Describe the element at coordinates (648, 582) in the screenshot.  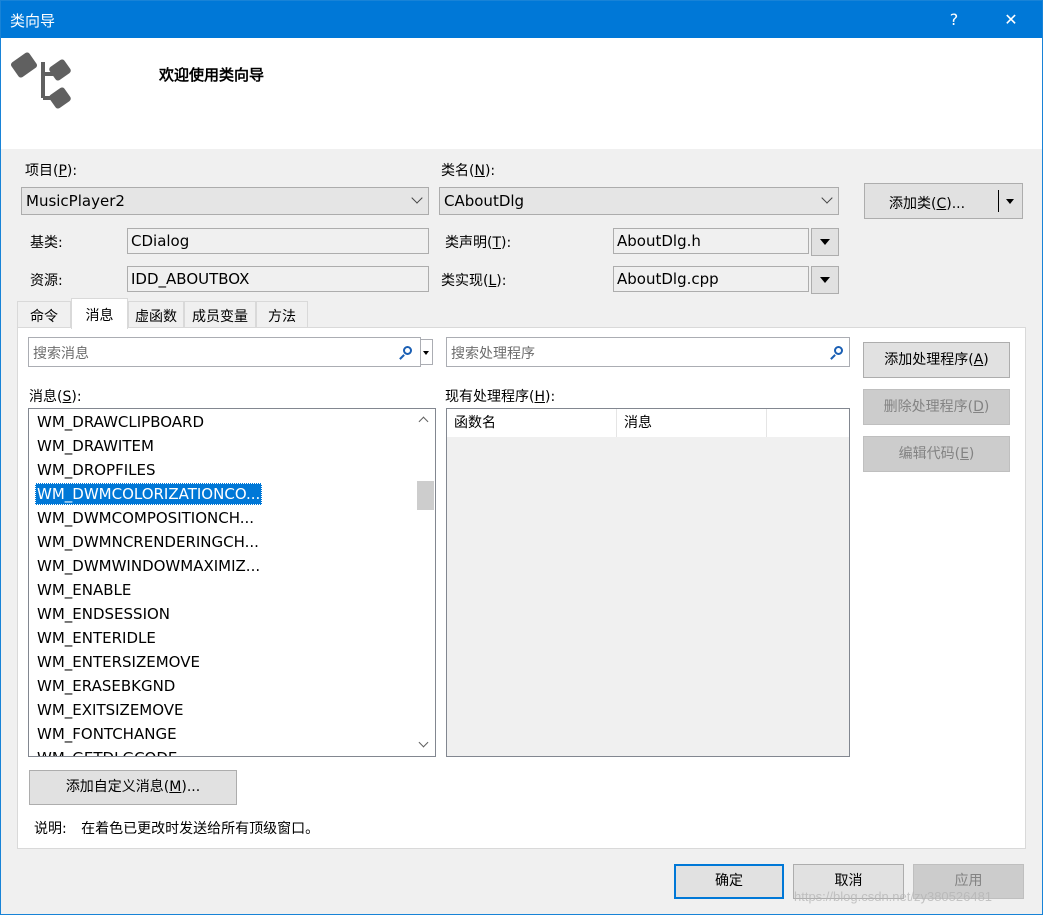
I see `handlers-grid: 函数名 消息` at that location.